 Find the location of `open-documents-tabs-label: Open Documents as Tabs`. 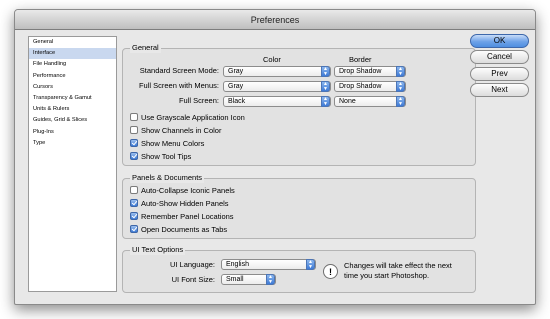

open-documents-tabs-label: Open Documents as Tabs is located at coordinates (184, 229).